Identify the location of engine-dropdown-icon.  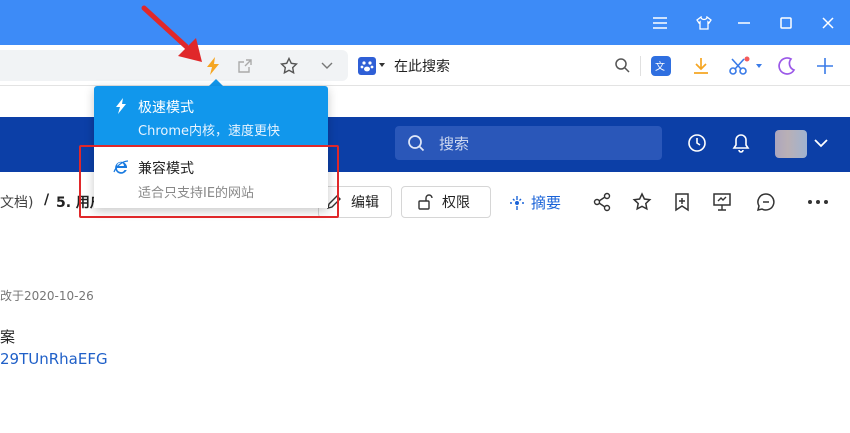
(382, 65).